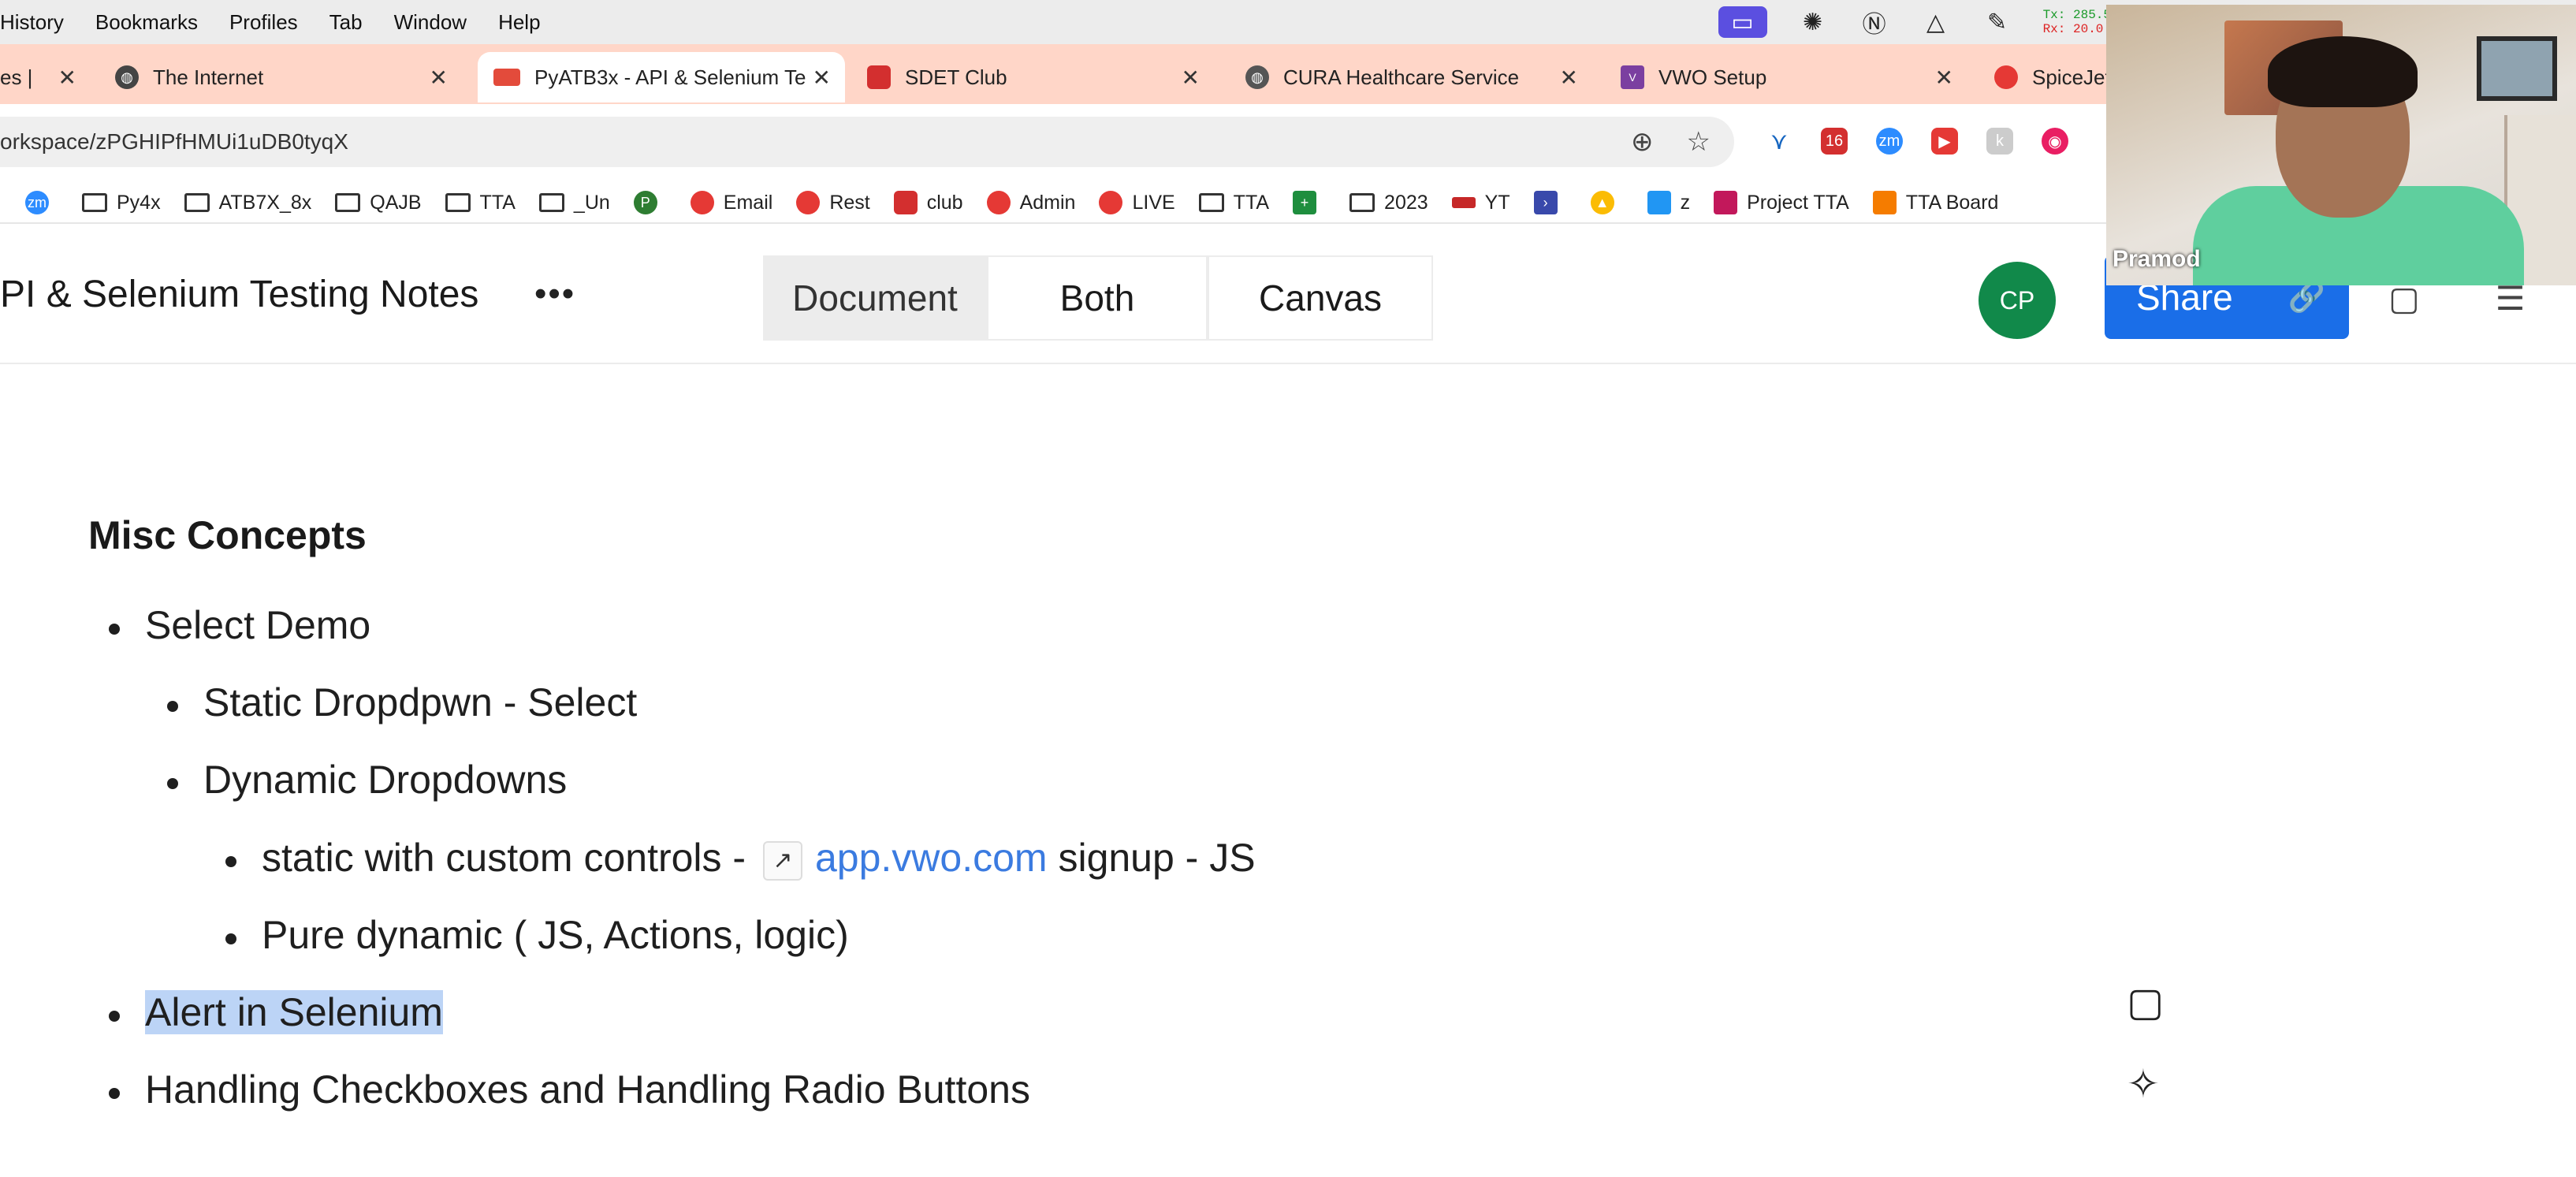  Describe the element at coordinates (2055, 141) in the screenshot. I see `color-extension-icon: ◉` at that location.